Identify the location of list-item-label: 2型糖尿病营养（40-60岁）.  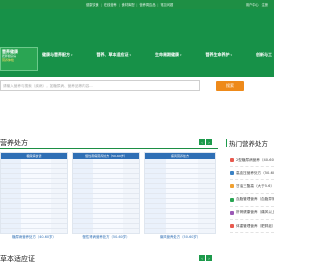
(255, 159).